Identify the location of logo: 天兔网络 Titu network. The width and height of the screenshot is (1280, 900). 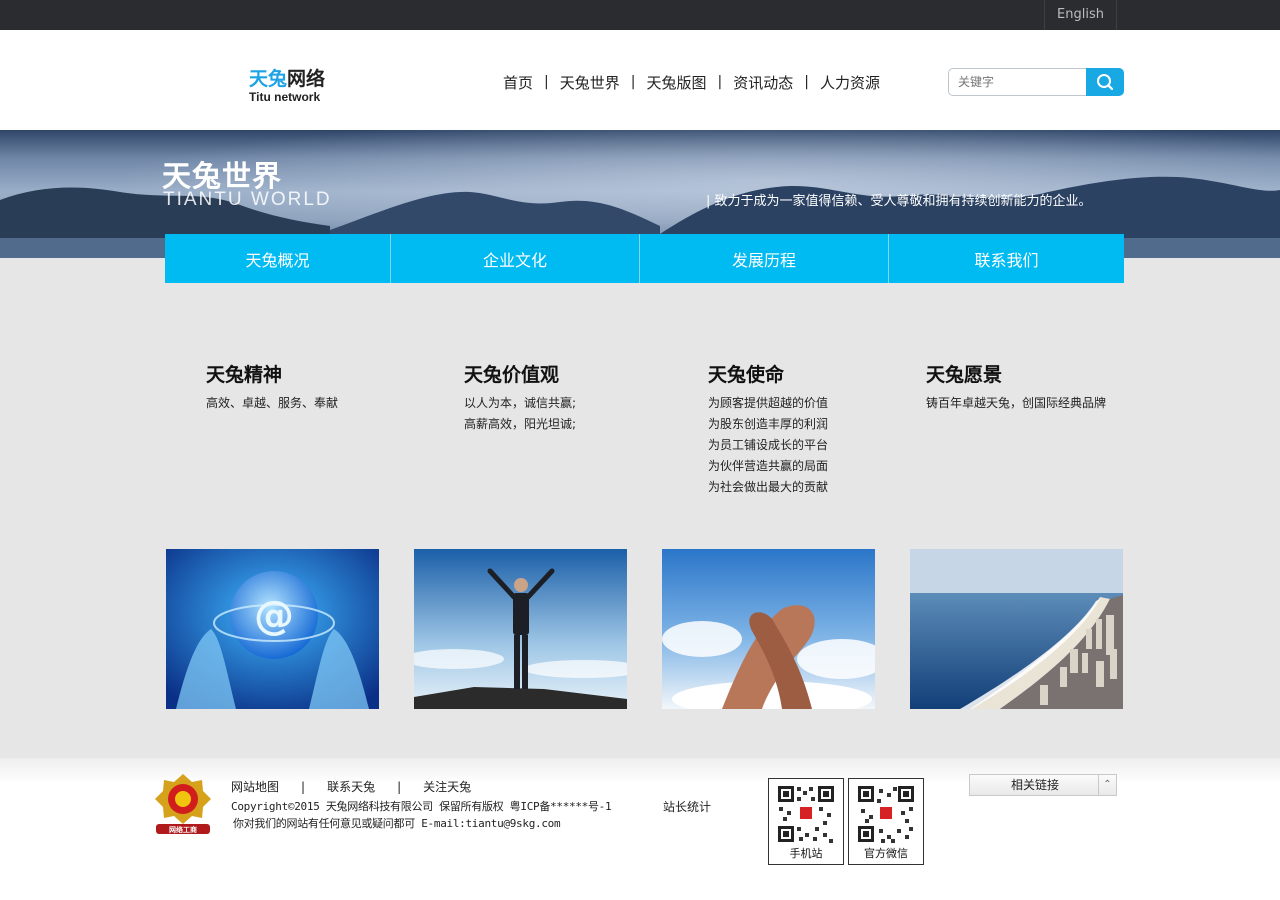
(299, 88).